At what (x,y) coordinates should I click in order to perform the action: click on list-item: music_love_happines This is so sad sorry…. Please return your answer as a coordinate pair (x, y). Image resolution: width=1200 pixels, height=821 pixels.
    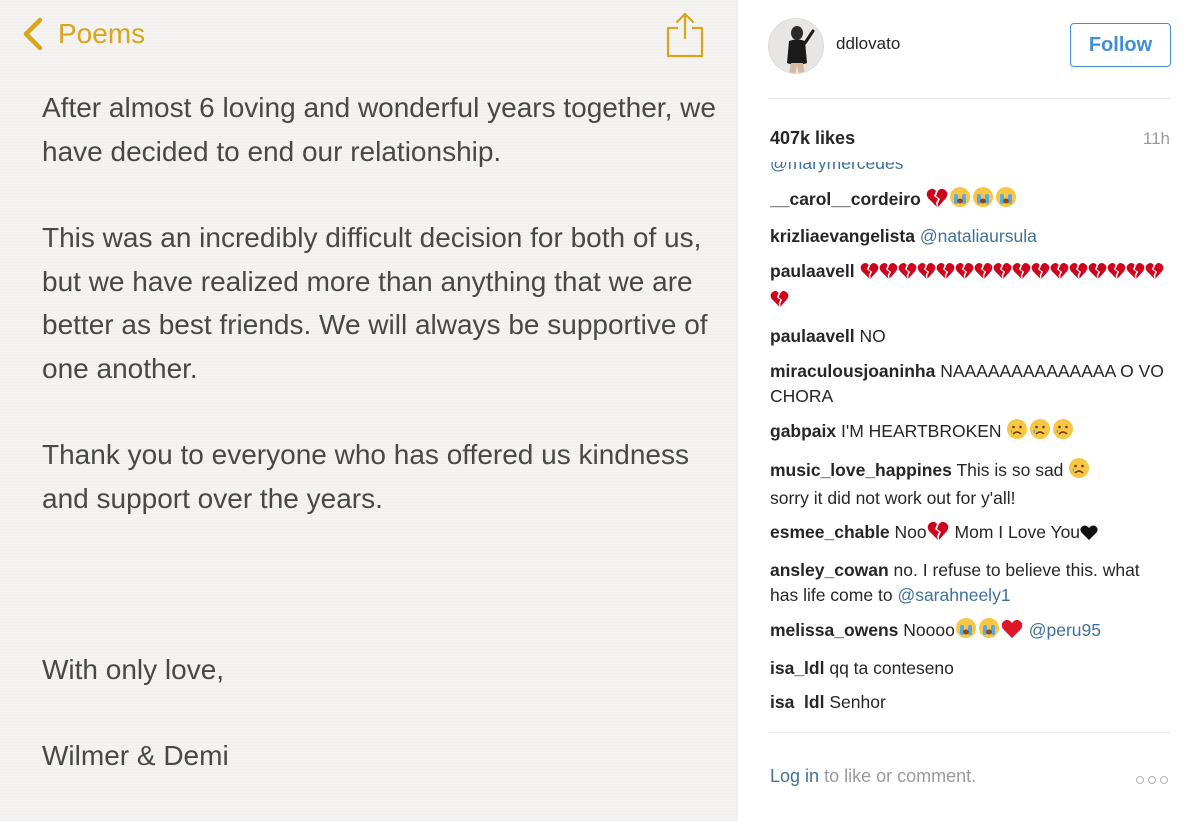
    Looking at the image, I should click on (971, 484).